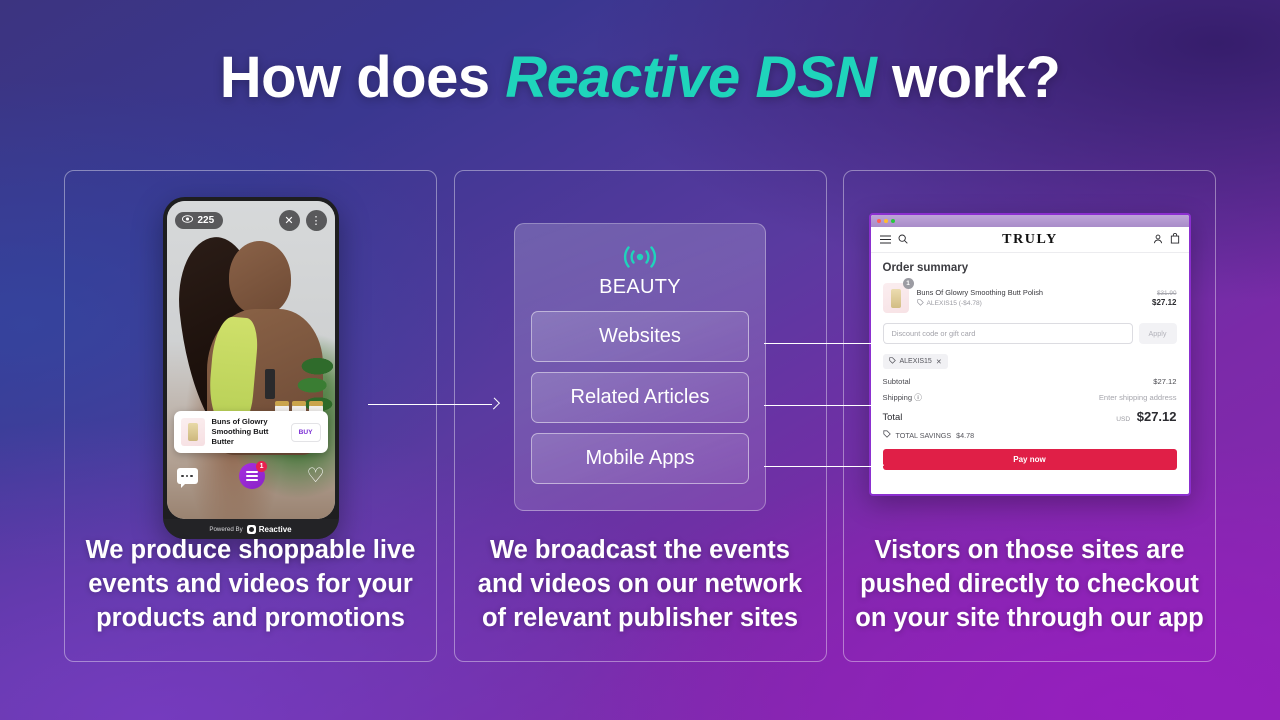  I want to click on phone-action-bar: 1 ♡, so click(250, 475).